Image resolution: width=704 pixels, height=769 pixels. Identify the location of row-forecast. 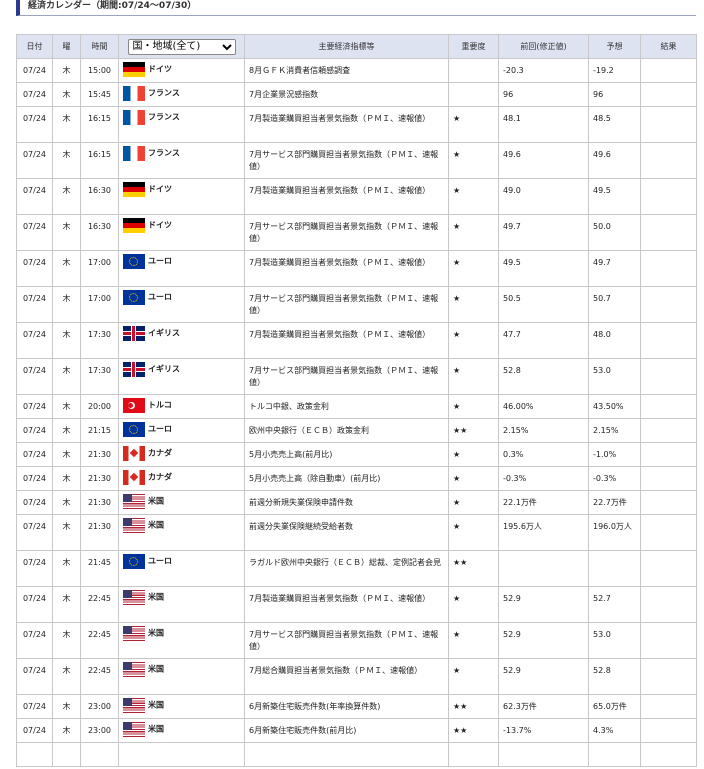
(614, 754).